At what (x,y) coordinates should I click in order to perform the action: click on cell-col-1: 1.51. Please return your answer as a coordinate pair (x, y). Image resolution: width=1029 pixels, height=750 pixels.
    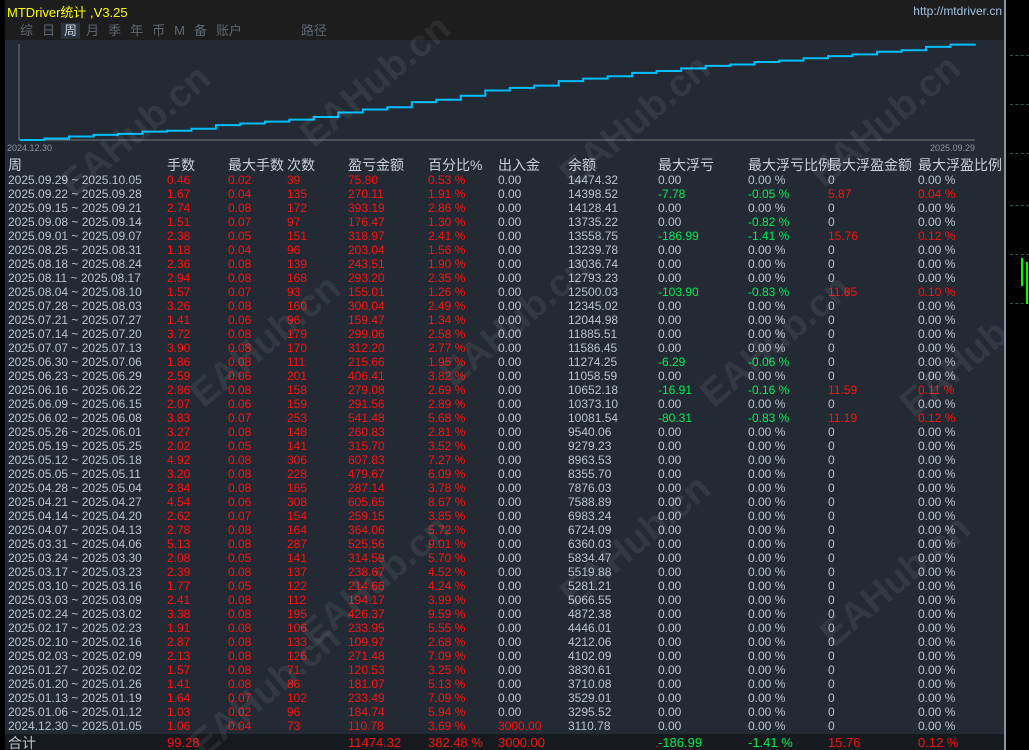
    Looking at the image, I should click on (179, 222).